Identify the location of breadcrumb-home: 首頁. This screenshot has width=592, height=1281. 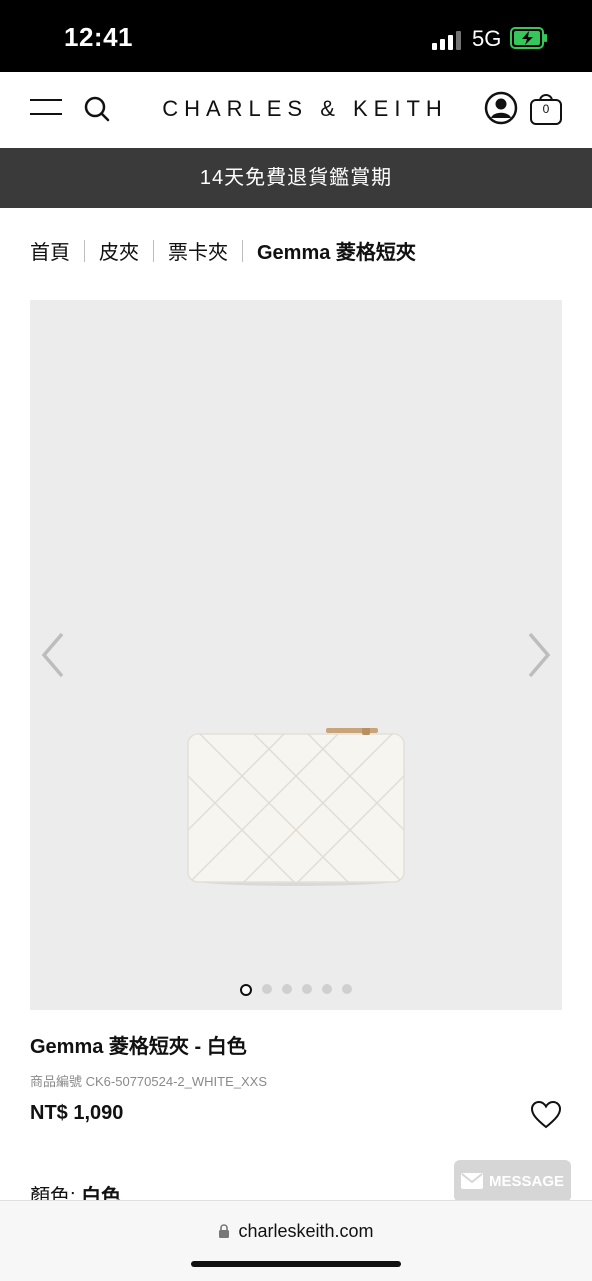
(50, 250).